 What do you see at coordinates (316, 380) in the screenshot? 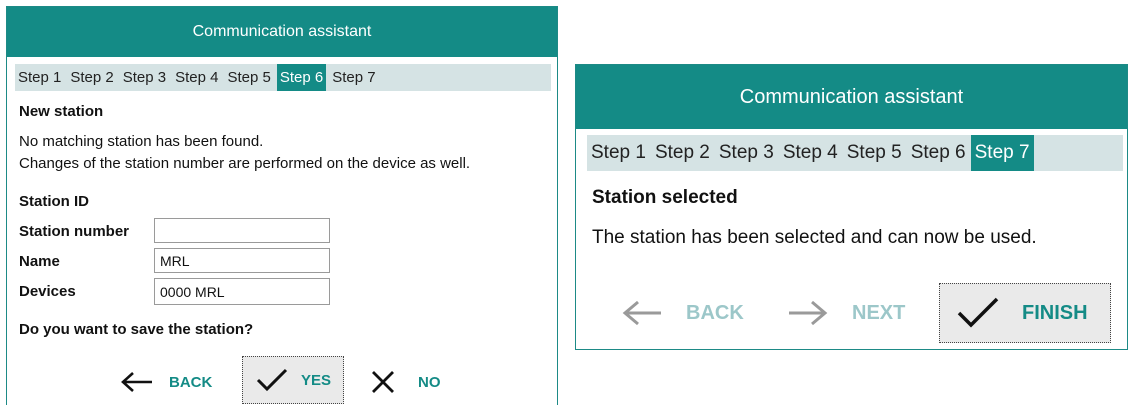
I see `yes-button-label: YES` at bounding box center [316, 380].